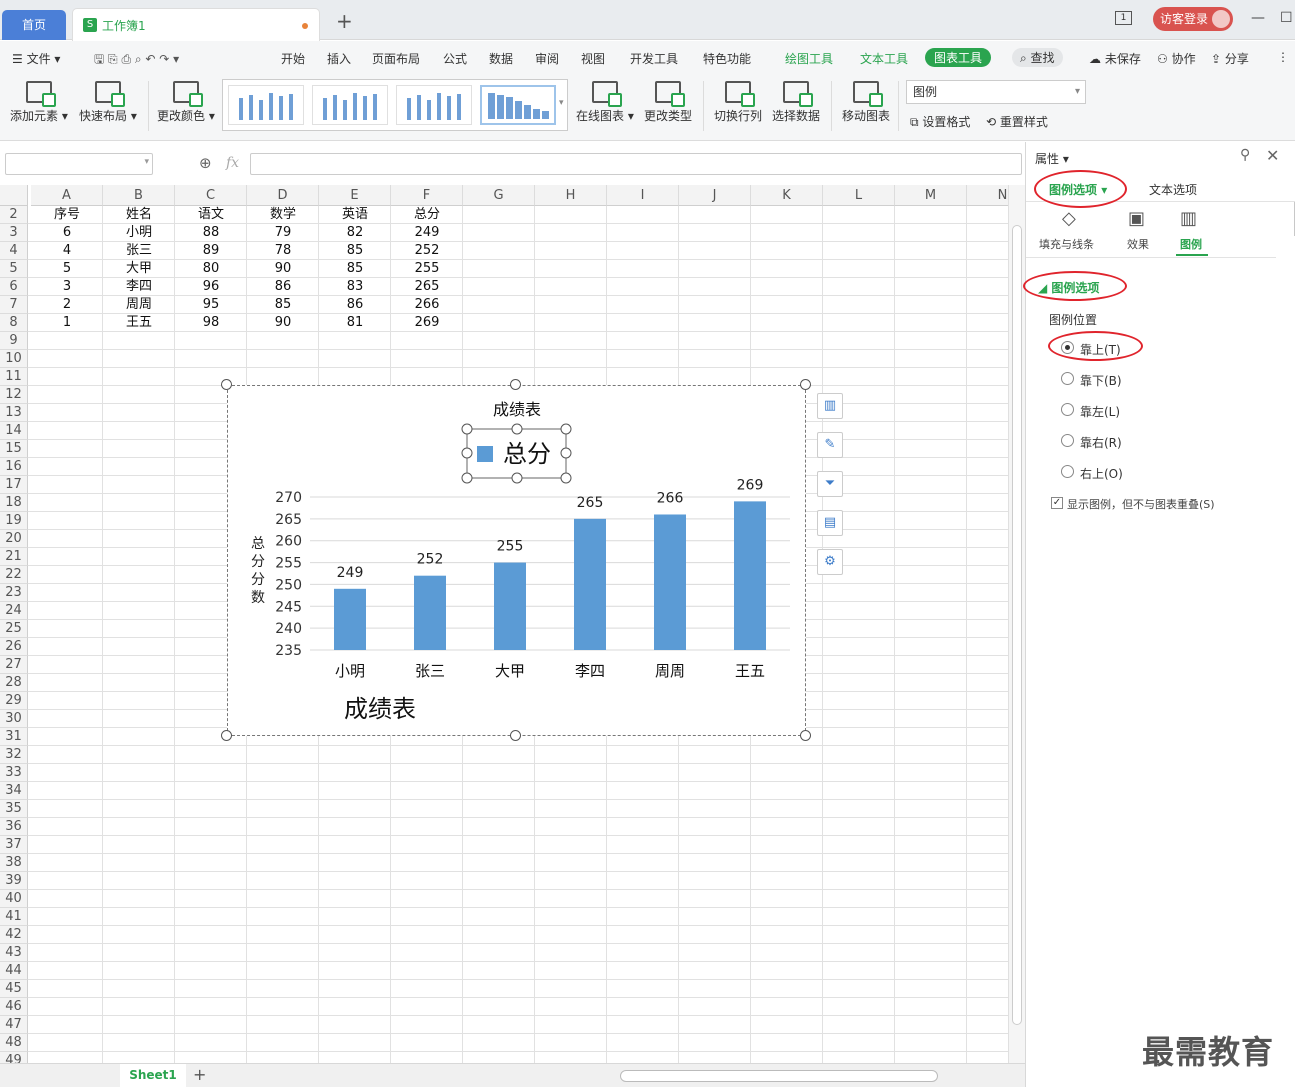  I want to click on pin-icon: ⚲, so click(1245, 155).